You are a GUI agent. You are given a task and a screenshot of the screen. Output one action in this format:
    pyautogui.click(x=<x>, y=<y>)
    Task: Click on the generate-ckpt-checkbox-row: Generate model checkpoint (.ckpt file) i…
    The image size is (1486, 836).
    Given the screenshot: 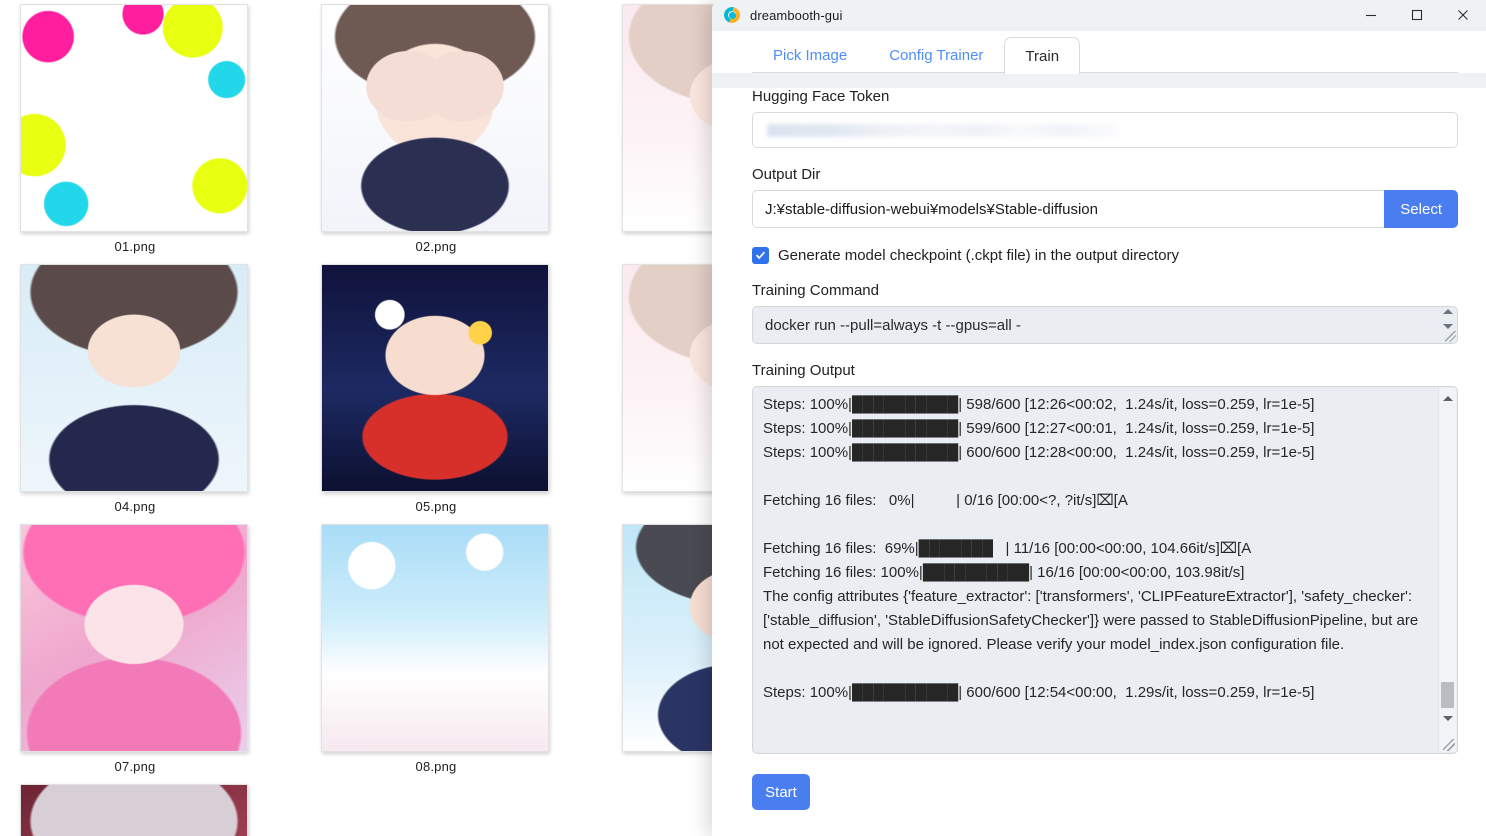 What is the action you would take?
    pyautogui.click(x=1105, y=255)
    